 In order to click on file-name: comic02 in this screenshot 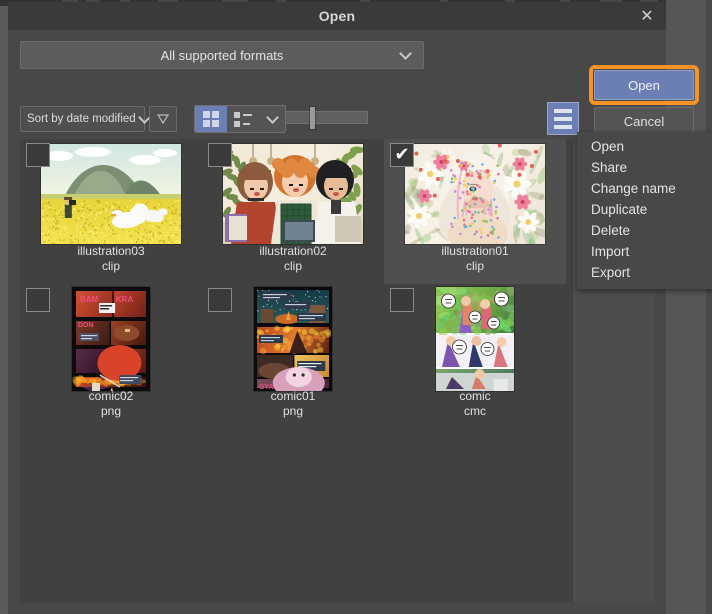, I will do `click(111, 396)`.